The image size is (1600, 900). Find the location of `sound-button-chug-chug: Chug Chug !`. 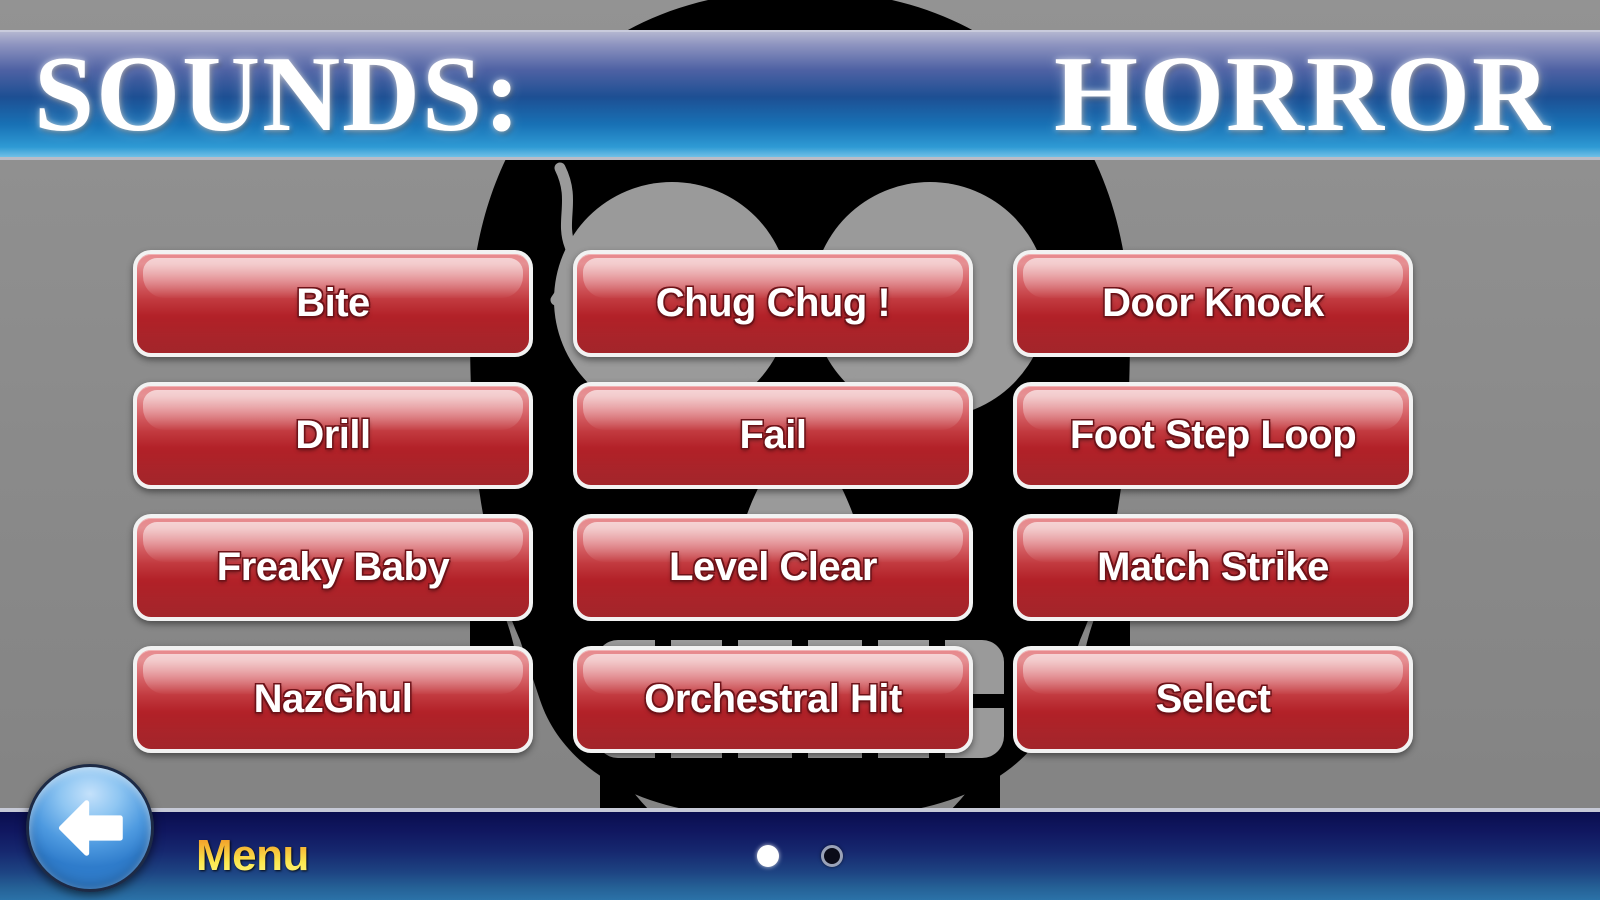

sound-button-chug-chug: Chug Chug ! is located at coordinates (773, 303).